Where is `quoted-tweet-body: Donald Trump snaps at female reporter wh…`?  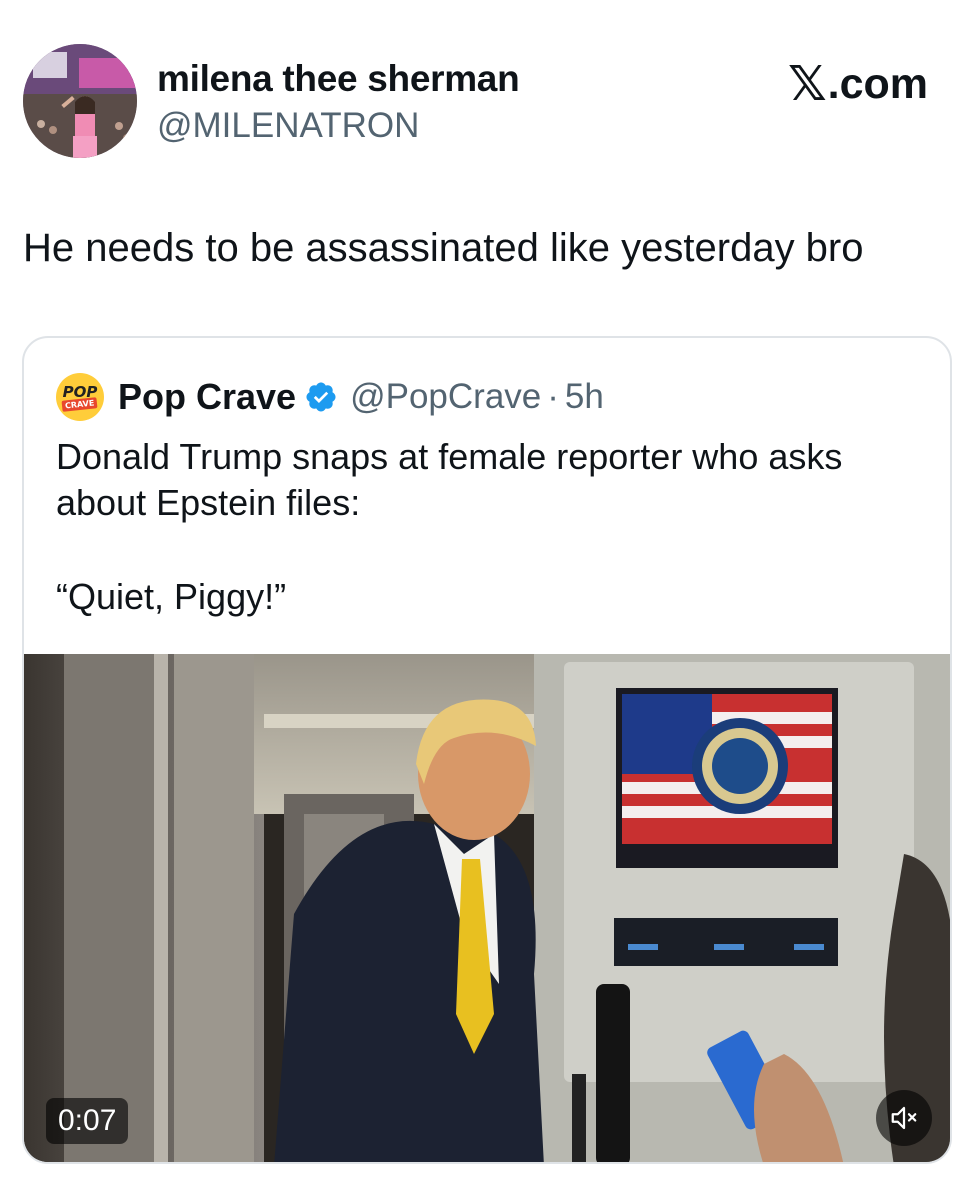
quoted-tweet-body: Donald Trump snaps at female reporter wh… is located at coordinates (496, 527).